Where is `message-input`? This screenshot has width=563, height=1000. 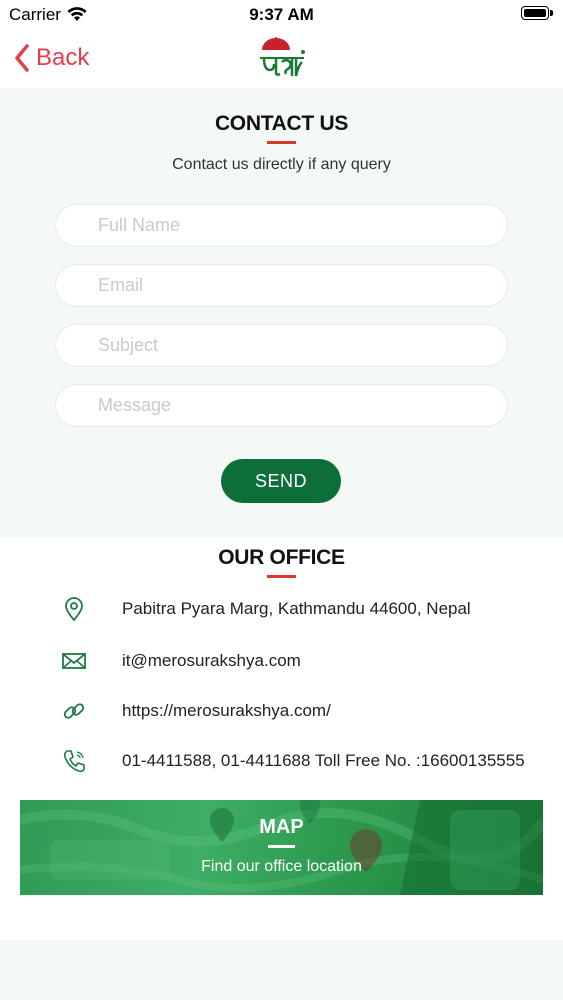
message-input is located at coordinates (281, 405).